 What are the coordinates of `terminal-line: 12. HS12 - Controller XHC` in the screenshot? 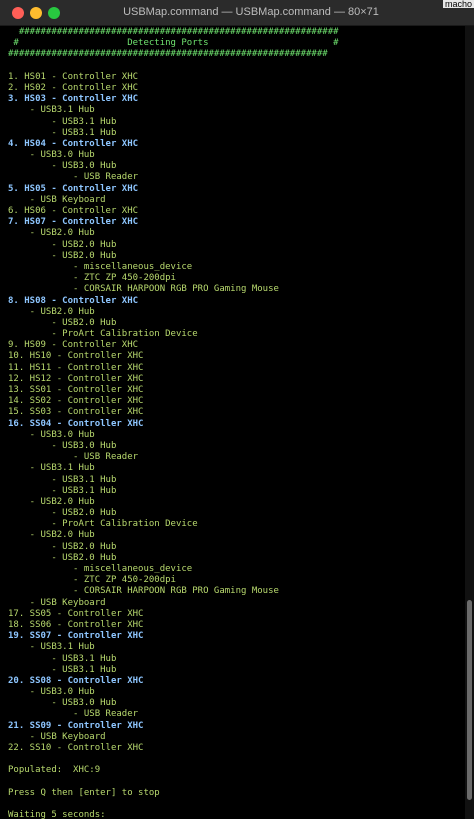 It's located at (76, 378).